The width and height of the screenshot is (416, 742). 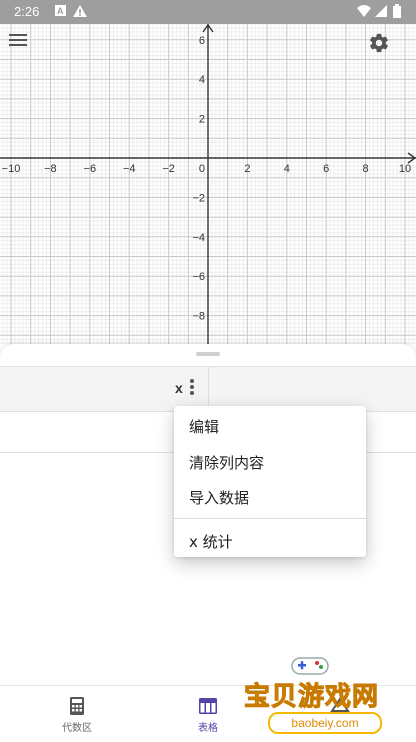 I want to click on x-tick-label: −6, so click(x=90, y=169).